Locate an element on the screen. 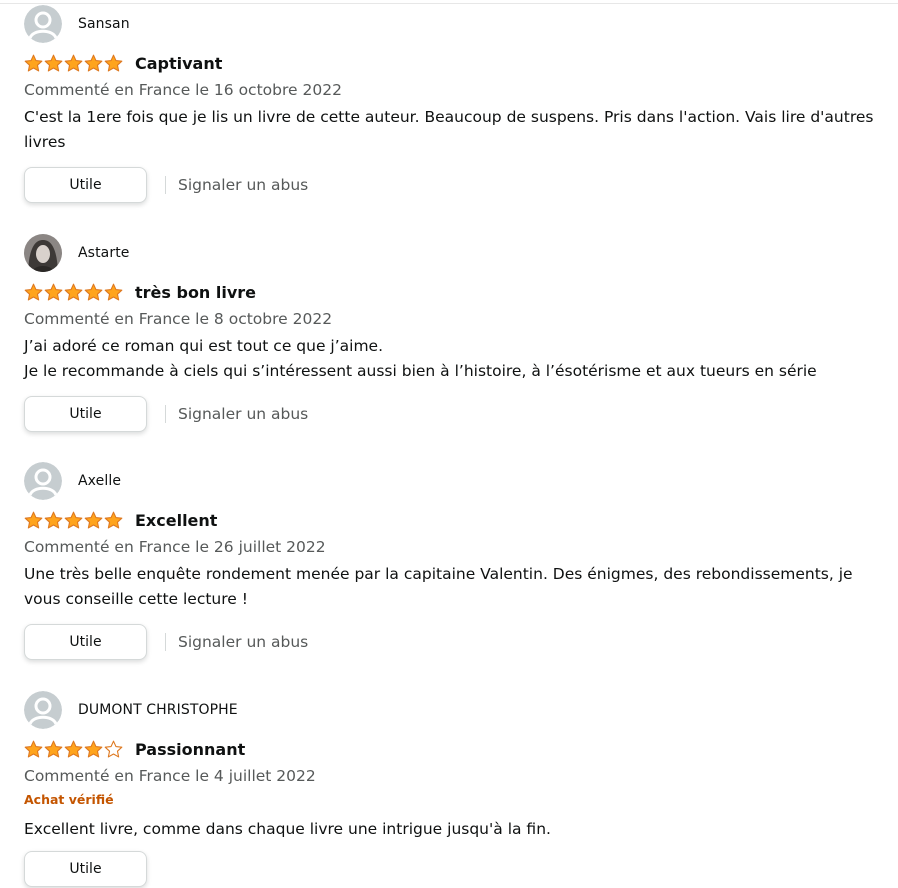 Image resolution: width=898 pixels, height=888 pixels. reviewer-profile: Astarte is located at coordinates (77, 253).